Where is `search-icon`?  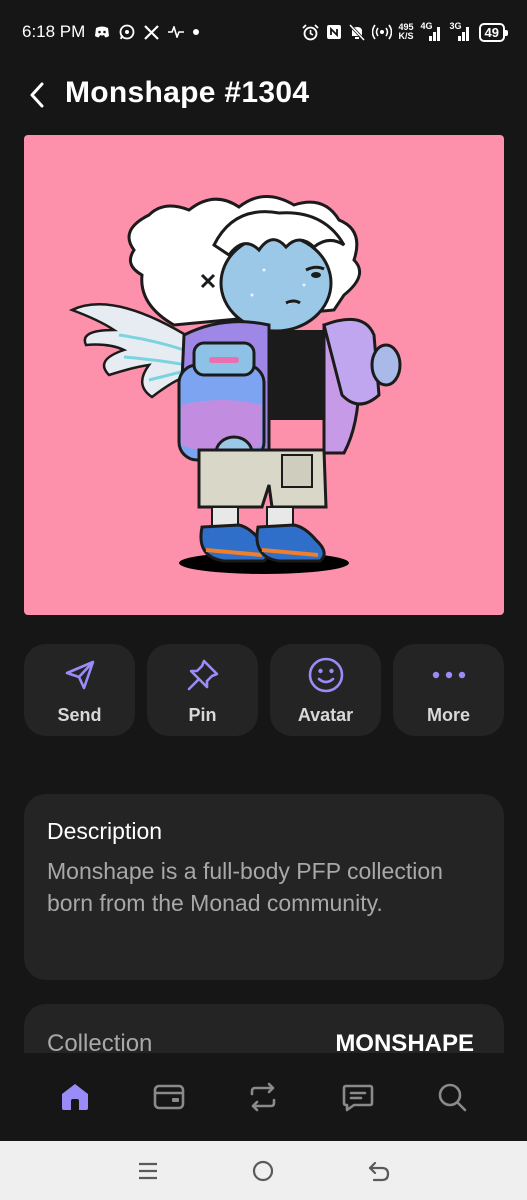 search-icon is located at coordinates (452, 1097).